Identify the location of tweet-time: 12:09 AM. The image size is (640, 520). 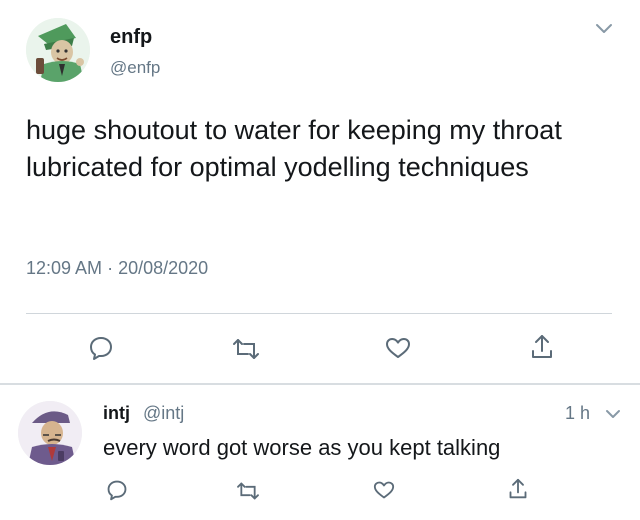
(64, 268).